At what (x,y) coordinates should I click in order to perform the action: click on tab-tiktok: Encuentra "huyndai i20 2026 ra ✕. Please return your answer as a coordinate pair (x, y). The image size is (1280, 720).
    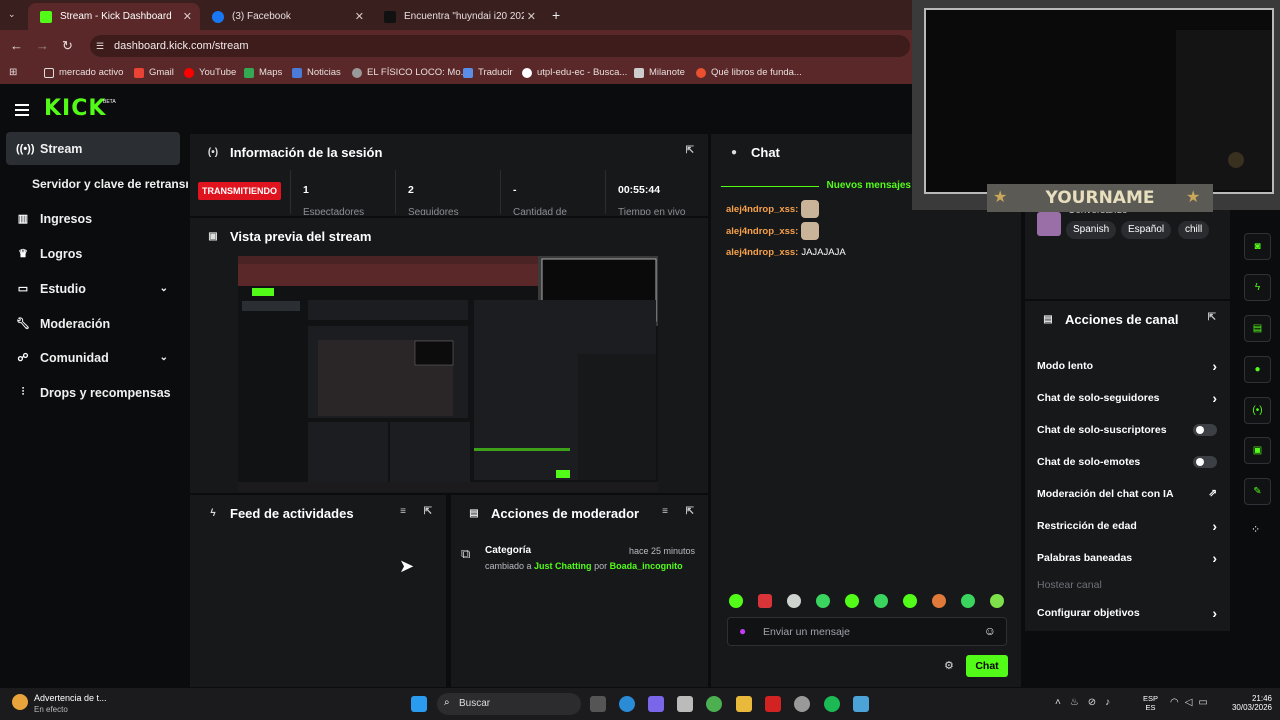
    Looking at the image, I should click on (458, 16).